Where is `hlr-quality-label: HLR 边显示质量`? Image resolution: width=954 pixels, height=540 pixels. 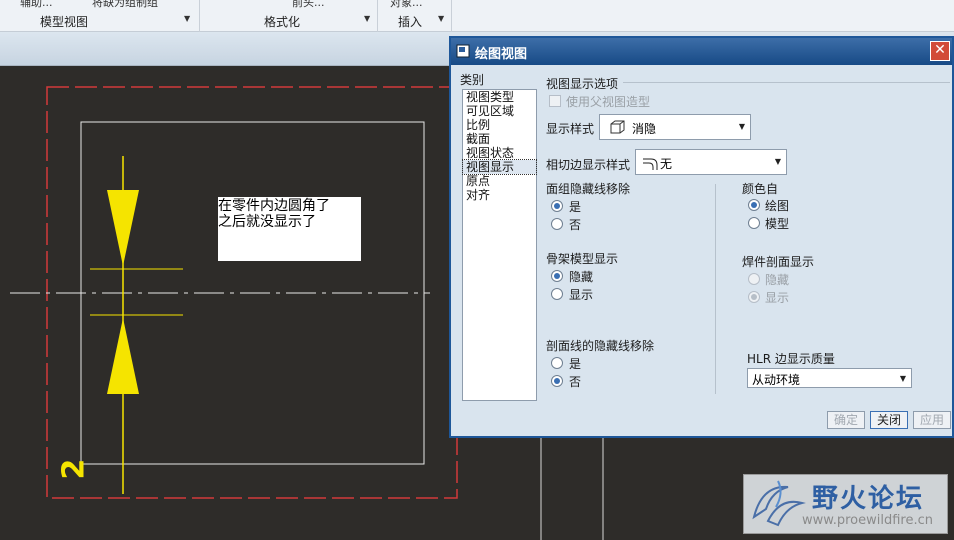
hlr-quality-label: HLR 边显示质量 is located at coordinates (791, 359).